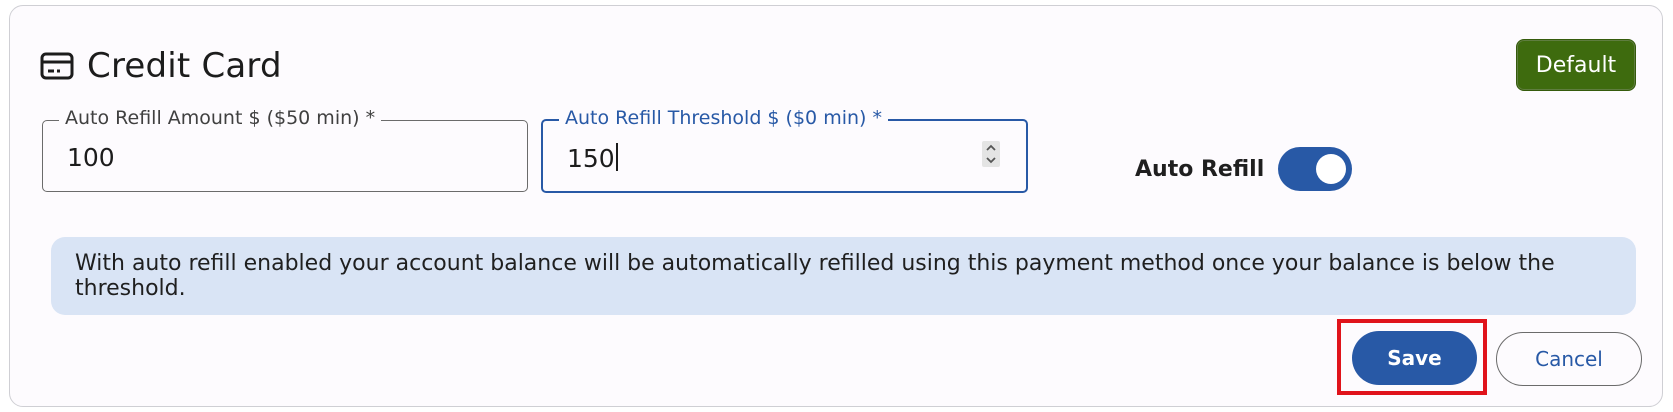  I want to click on auto-refill-threshold-value: 150, so click(591, 158).